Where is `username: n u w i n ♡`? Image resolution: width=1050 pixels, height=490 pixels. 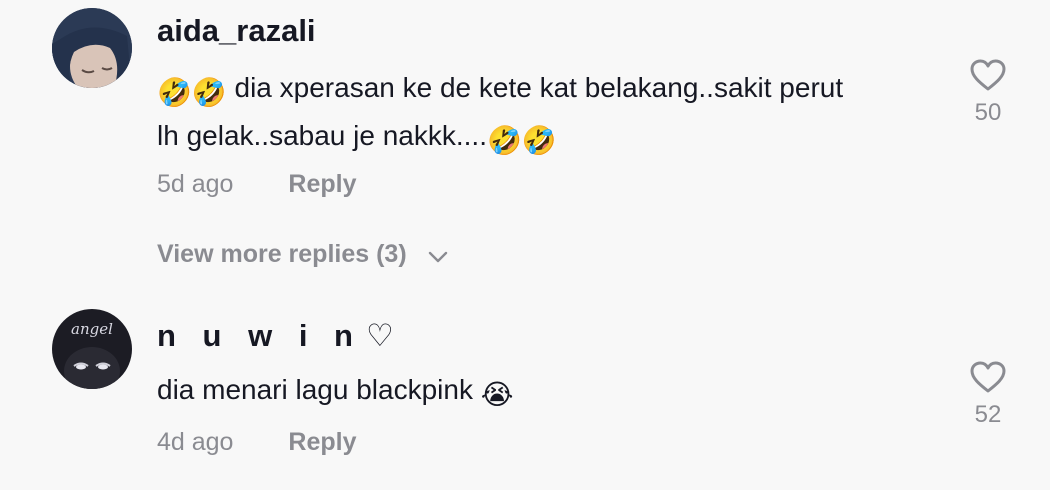 username: n u w i n ♡ is located at coordinates (275, 336).